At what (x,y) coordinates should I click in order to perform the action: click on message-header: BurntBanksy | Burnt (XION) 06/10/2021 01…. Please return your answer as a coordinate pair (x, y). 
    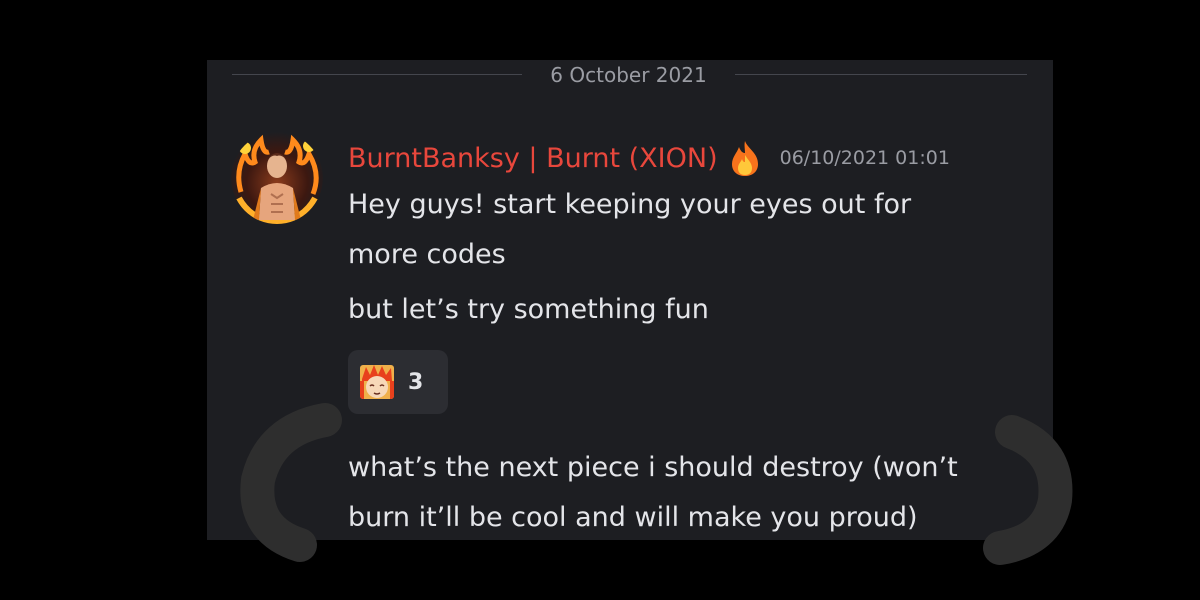
    Looking at the image, I should click on (649, 158).